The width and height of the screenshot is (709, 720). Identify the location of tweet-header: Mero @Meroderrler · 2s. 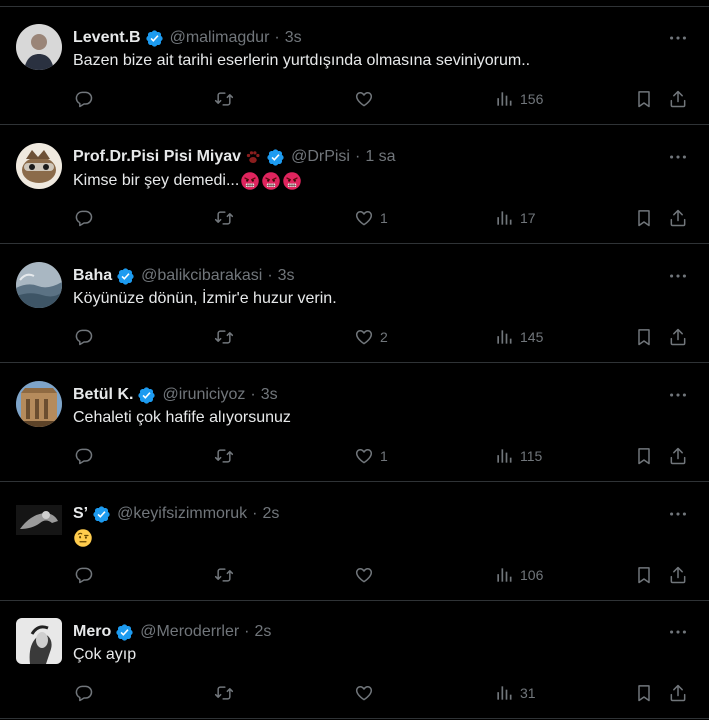
(361, 632).